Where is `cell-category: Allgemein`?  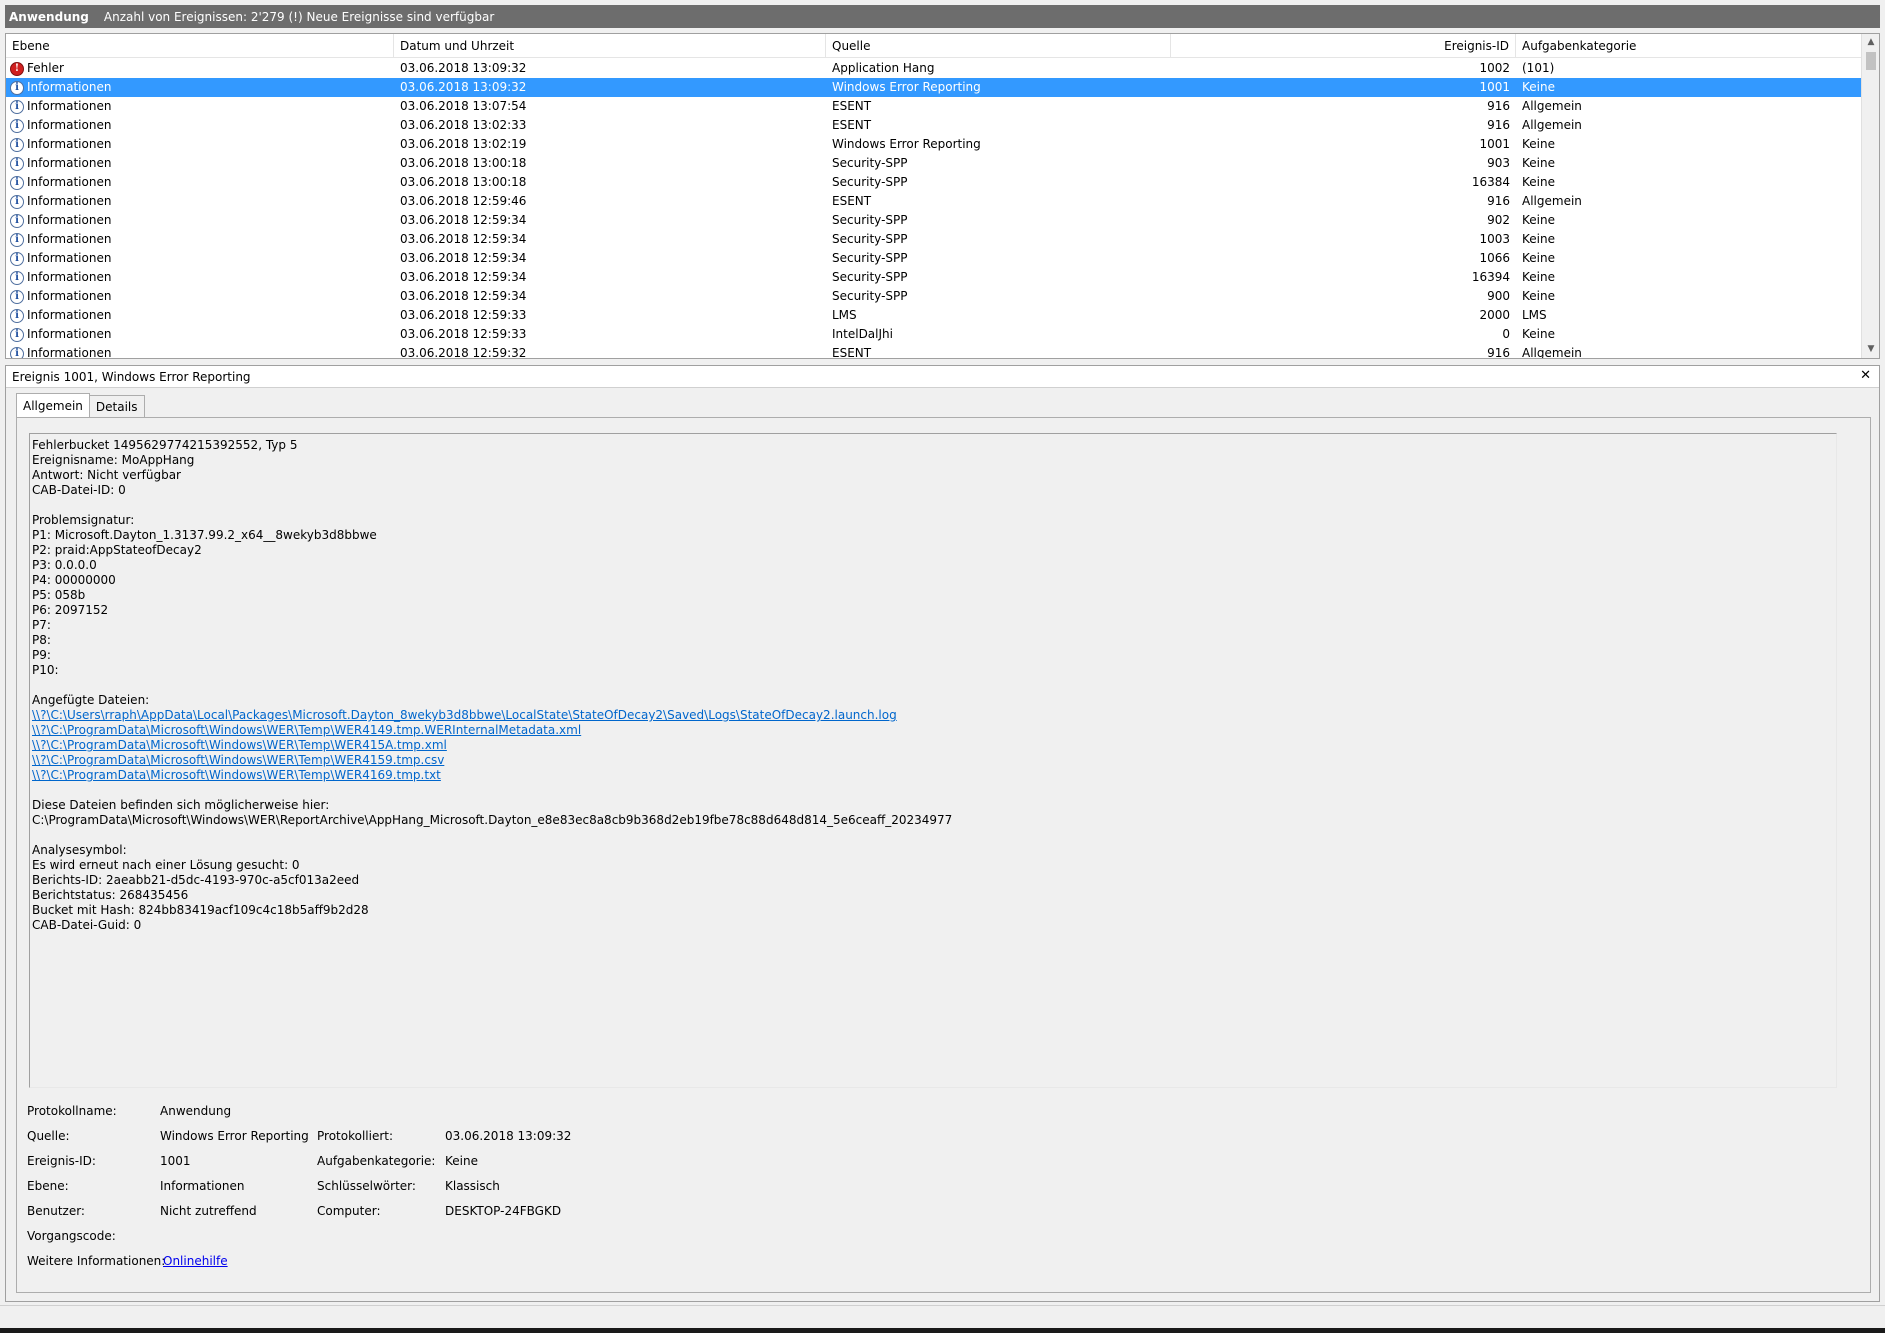
cell-category: Allgemein is located at coordinates (1552, 106).